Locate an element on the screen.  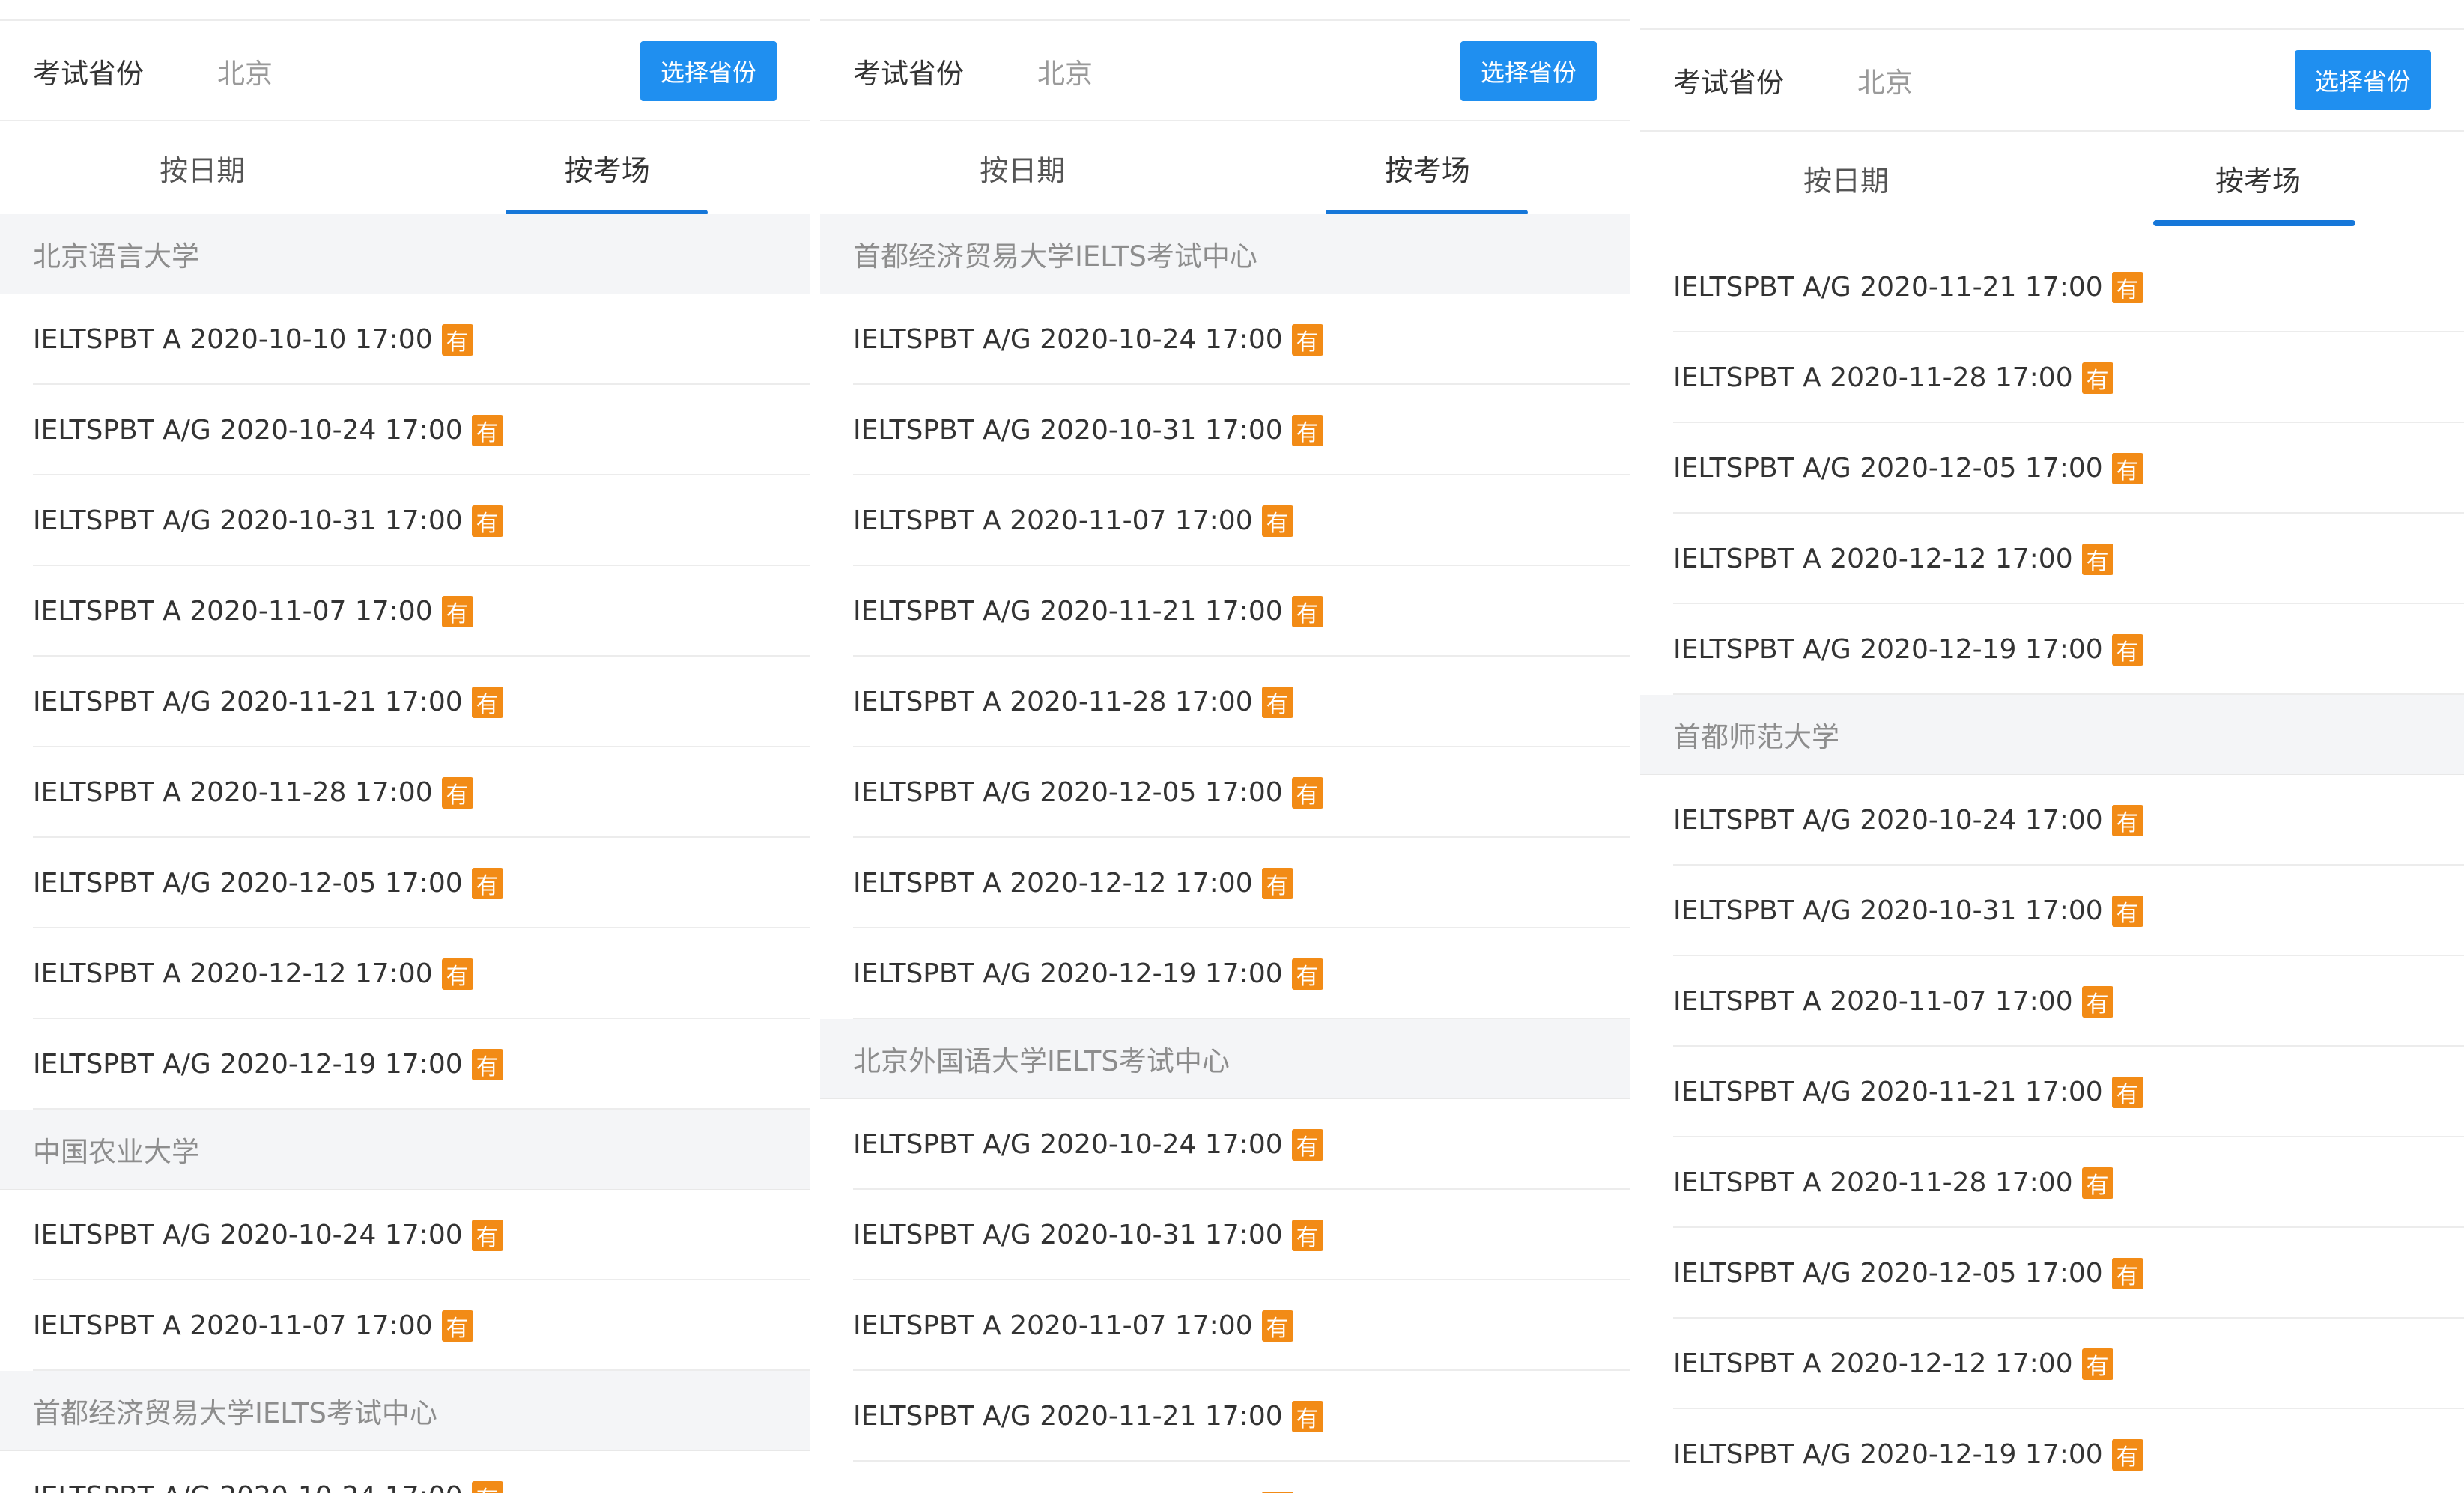
exam-session-text: IELTSPBT A 2020-11-28 17:00 is located at coordinates (1873, 1182).